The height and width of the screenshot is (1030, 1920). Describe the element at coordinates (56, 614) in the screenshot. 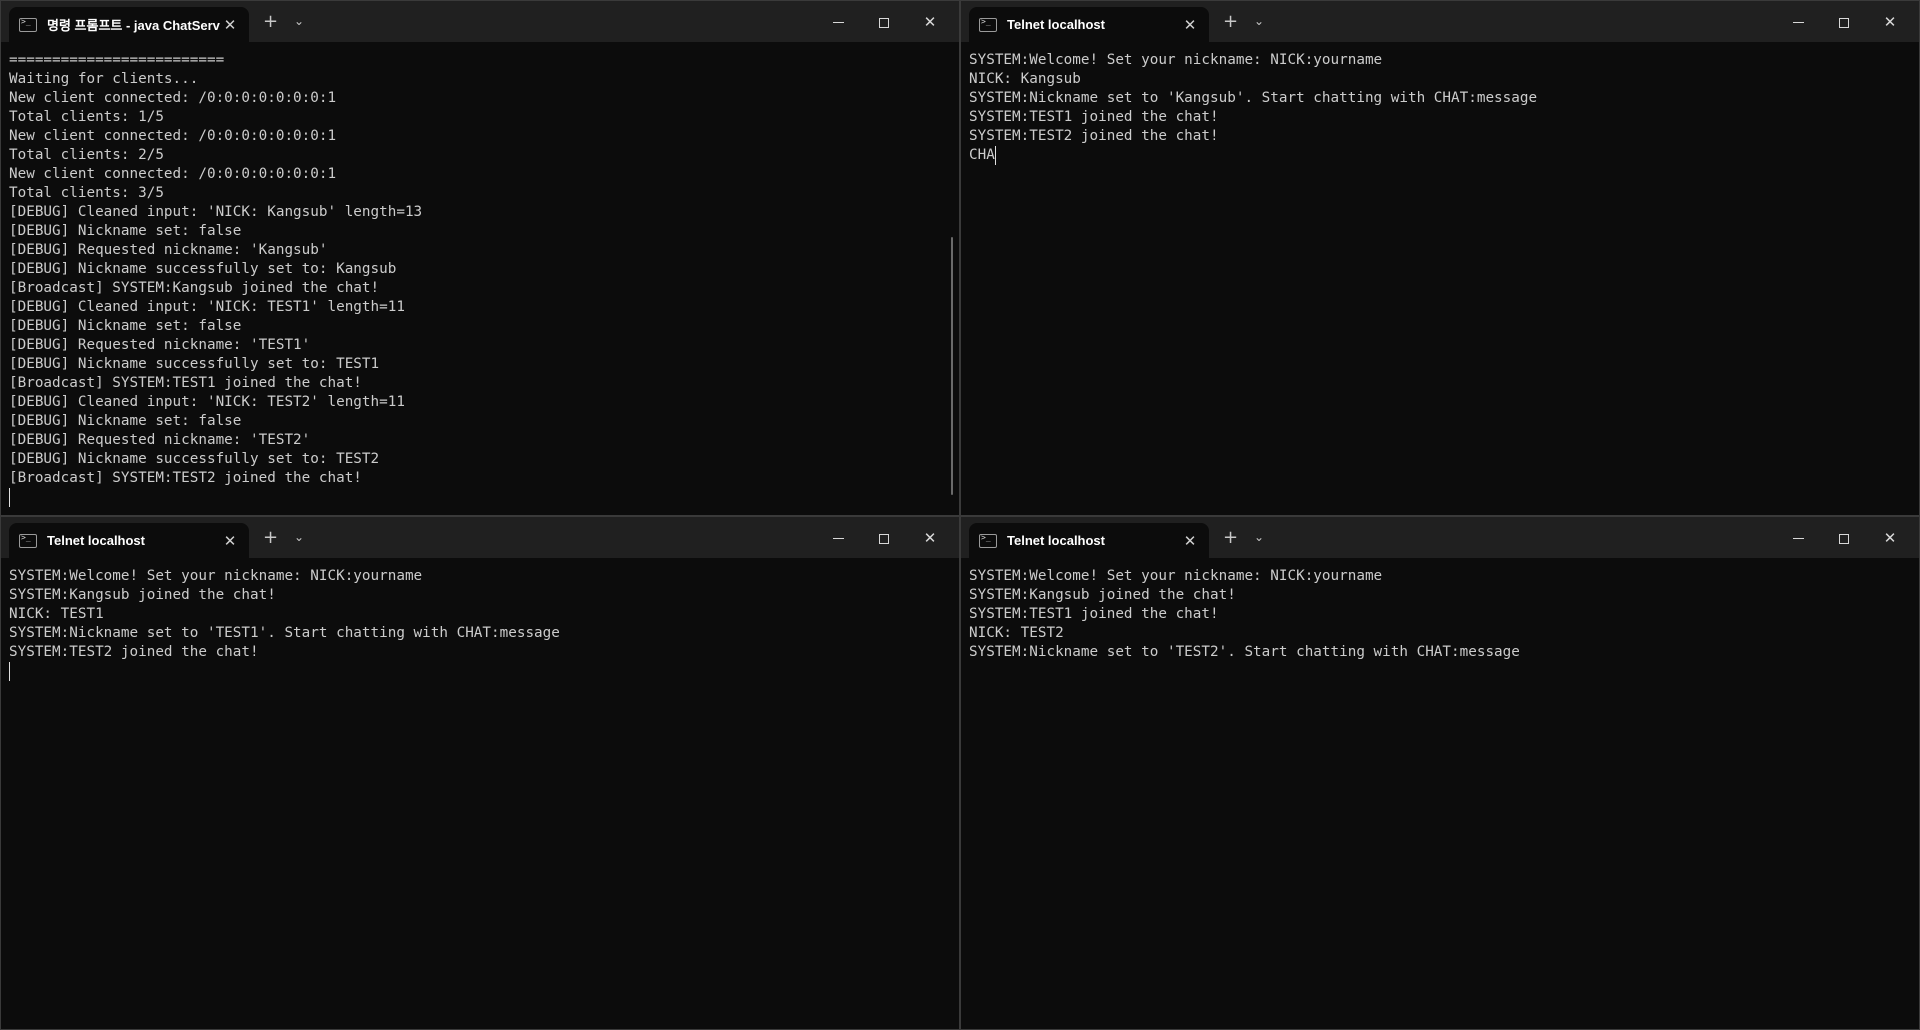

I see `console-line: NICK: TEST1` at that location.